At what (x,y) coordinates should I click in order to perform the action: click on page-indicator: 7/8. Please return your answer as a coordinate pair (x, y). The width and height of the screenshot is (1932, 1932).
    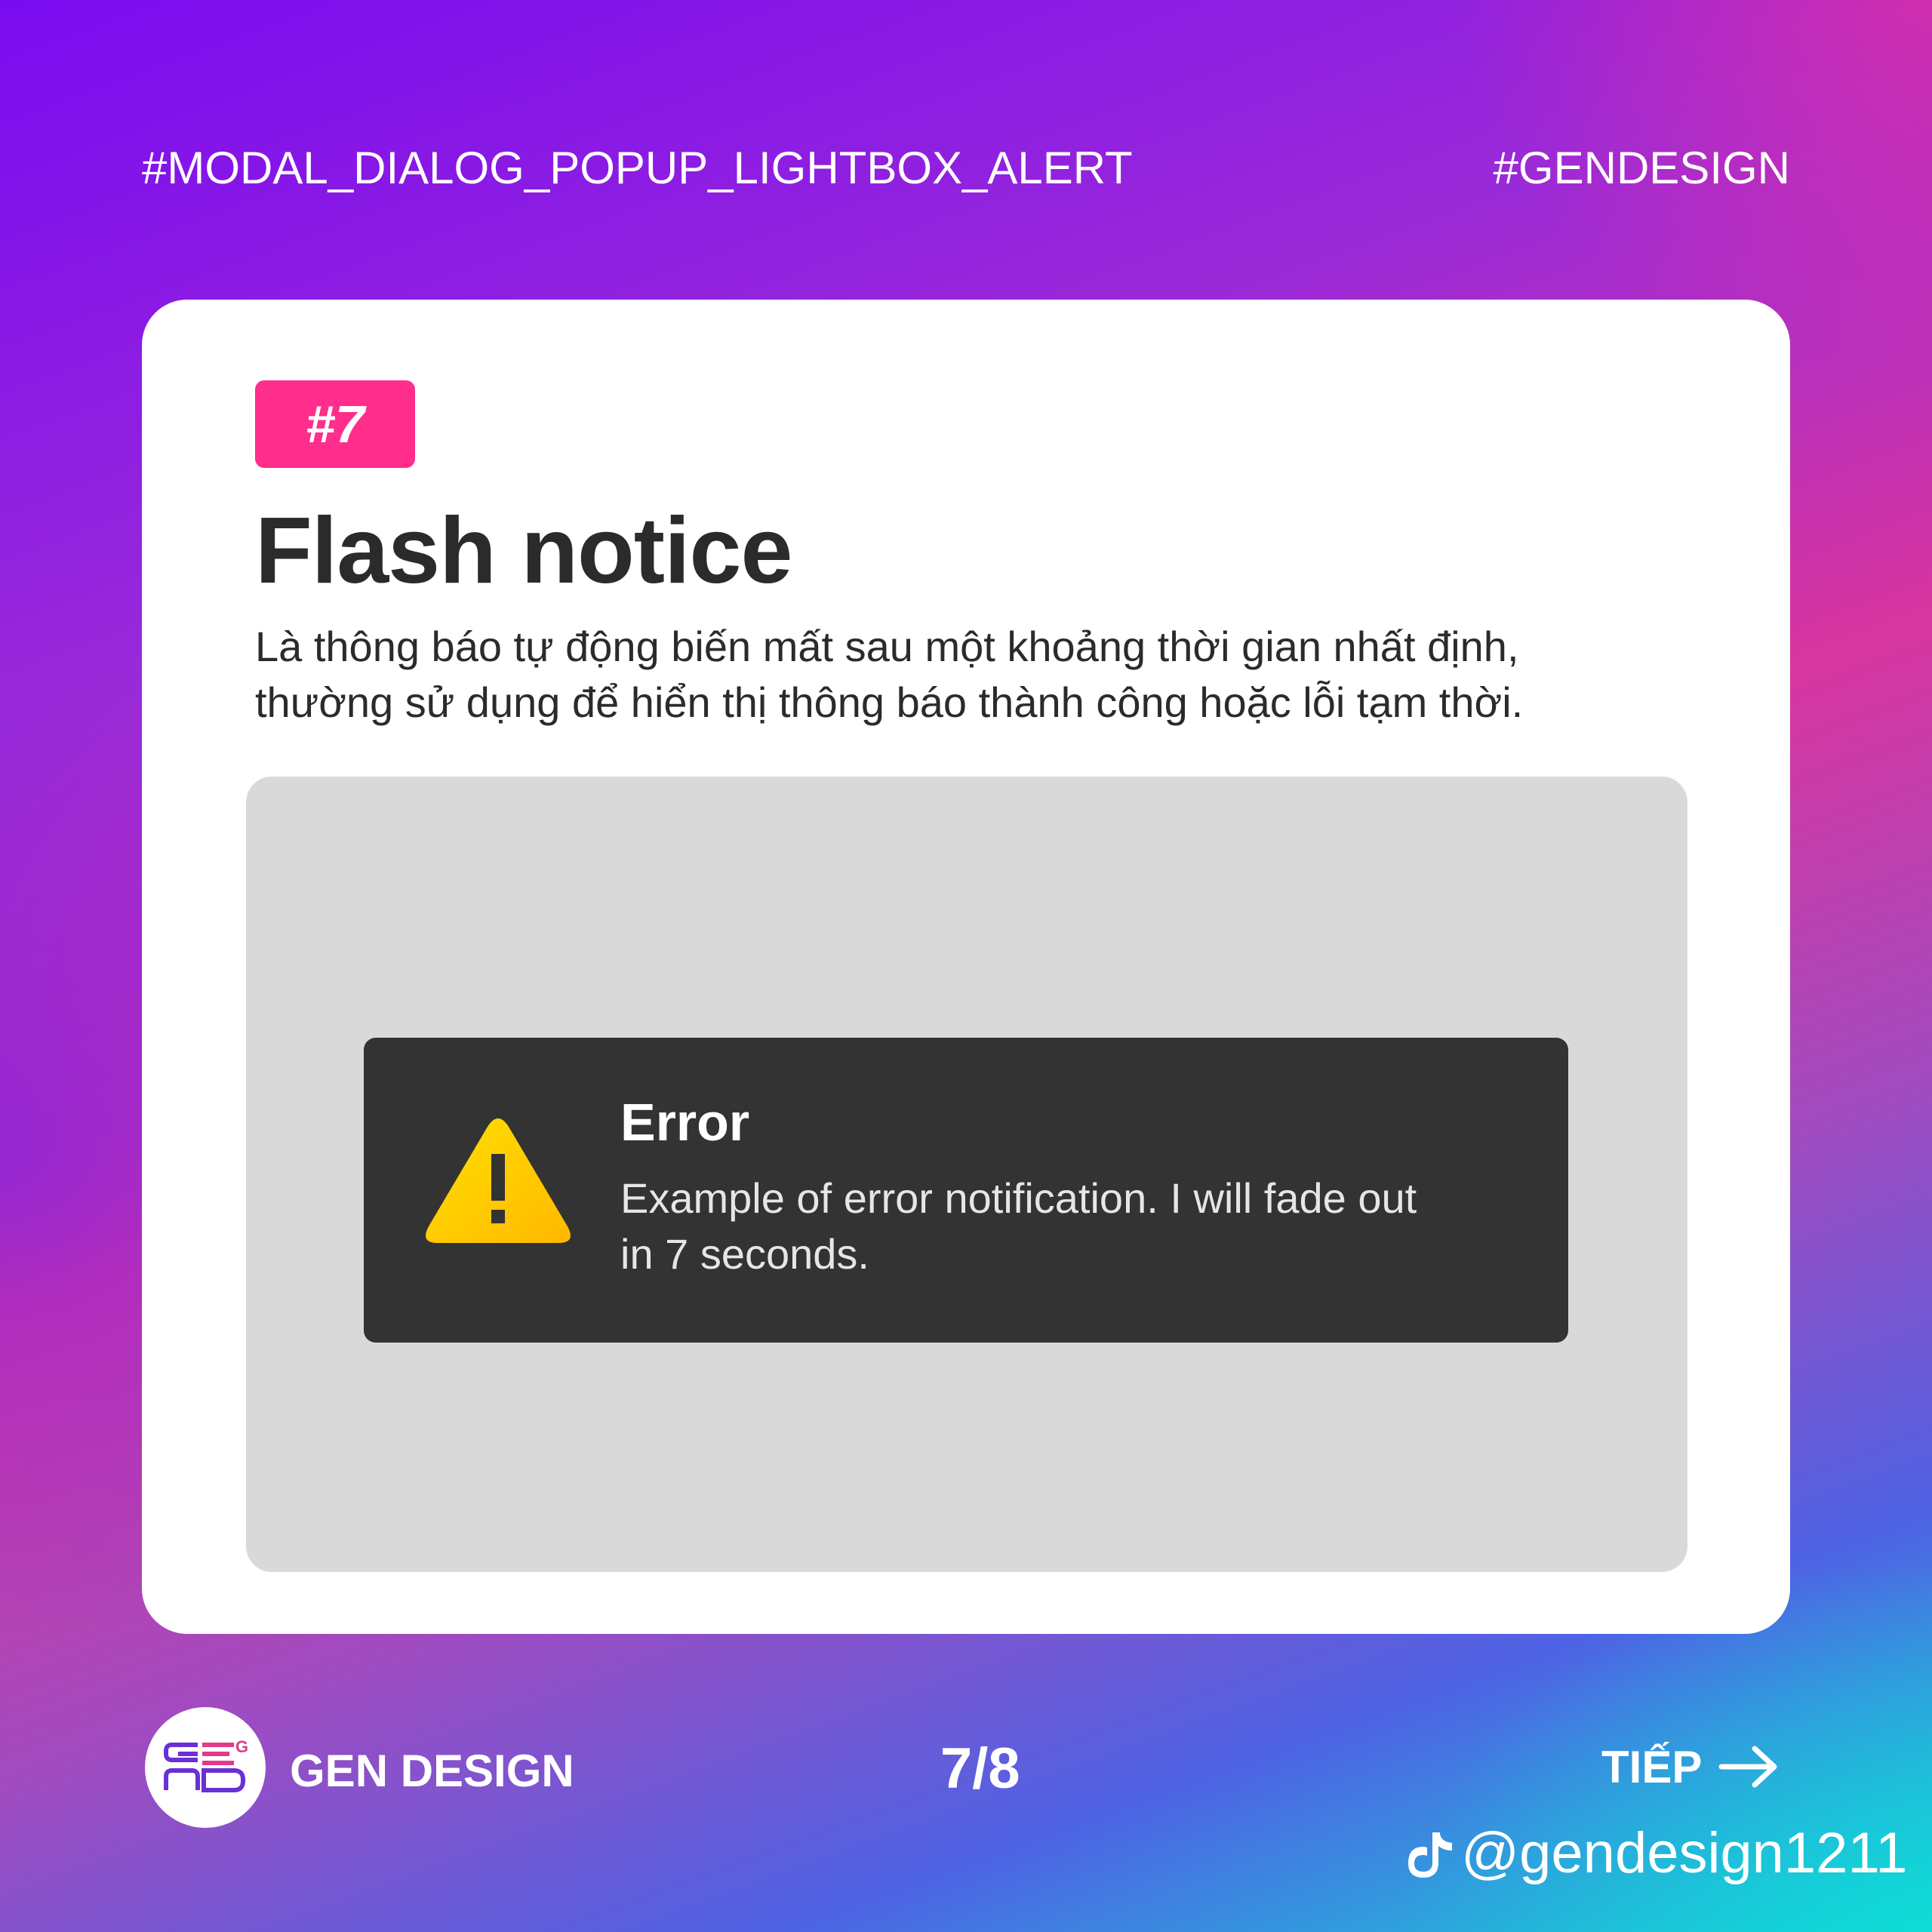
    Looking at the image, I should click on (980, 1769).